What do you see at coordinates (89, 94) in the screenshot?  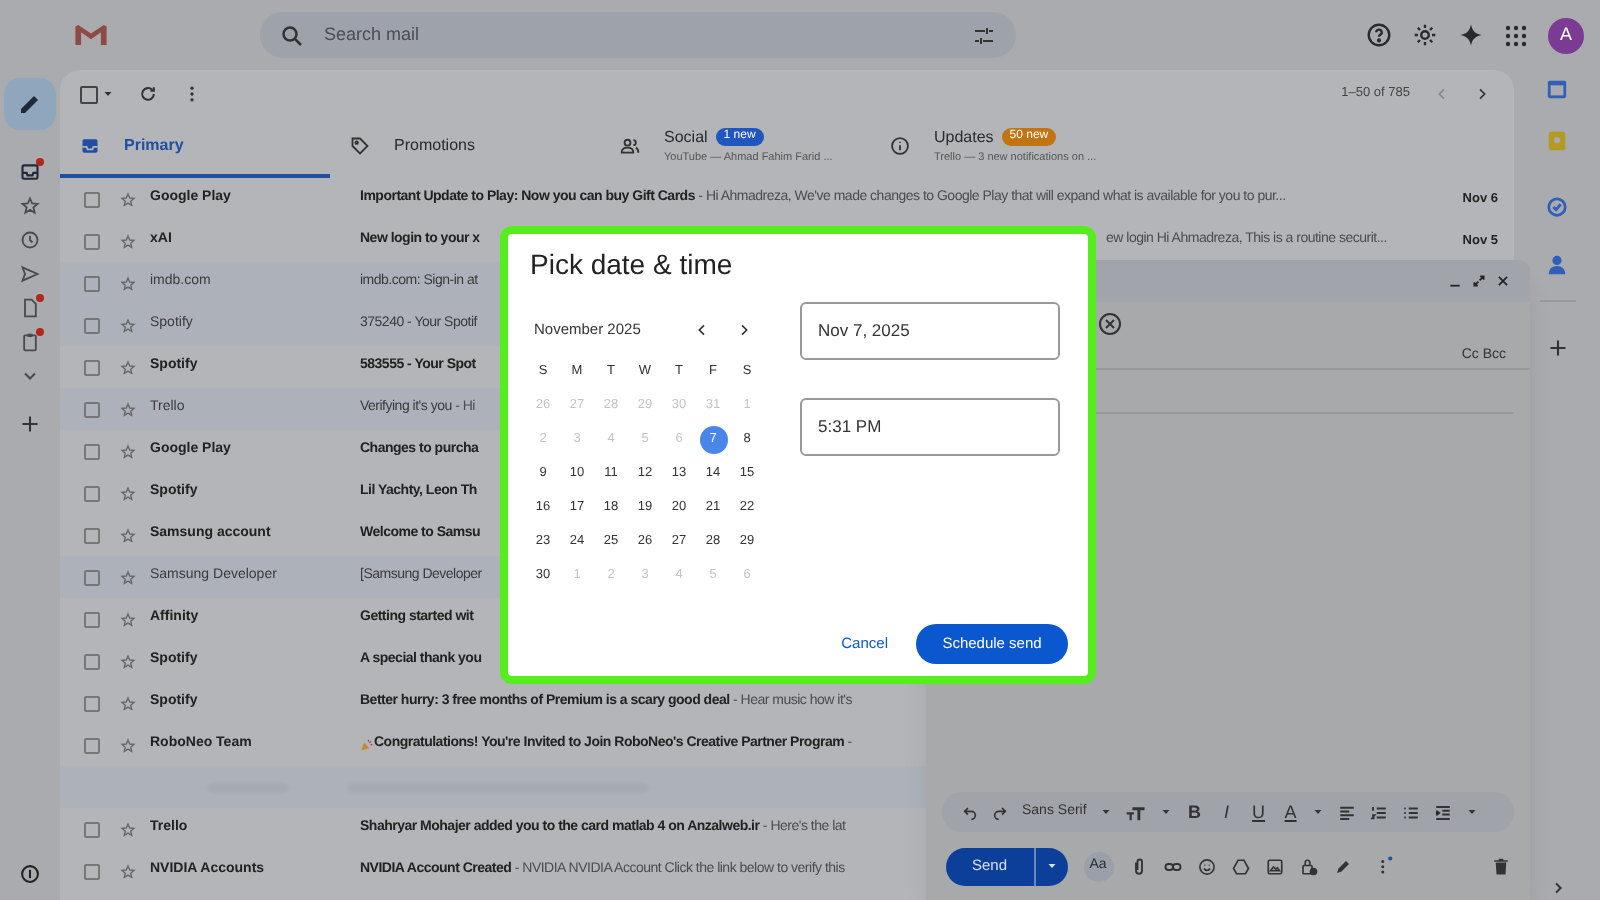 I see `select-all-checkbox` at bounding box center [89, 94].